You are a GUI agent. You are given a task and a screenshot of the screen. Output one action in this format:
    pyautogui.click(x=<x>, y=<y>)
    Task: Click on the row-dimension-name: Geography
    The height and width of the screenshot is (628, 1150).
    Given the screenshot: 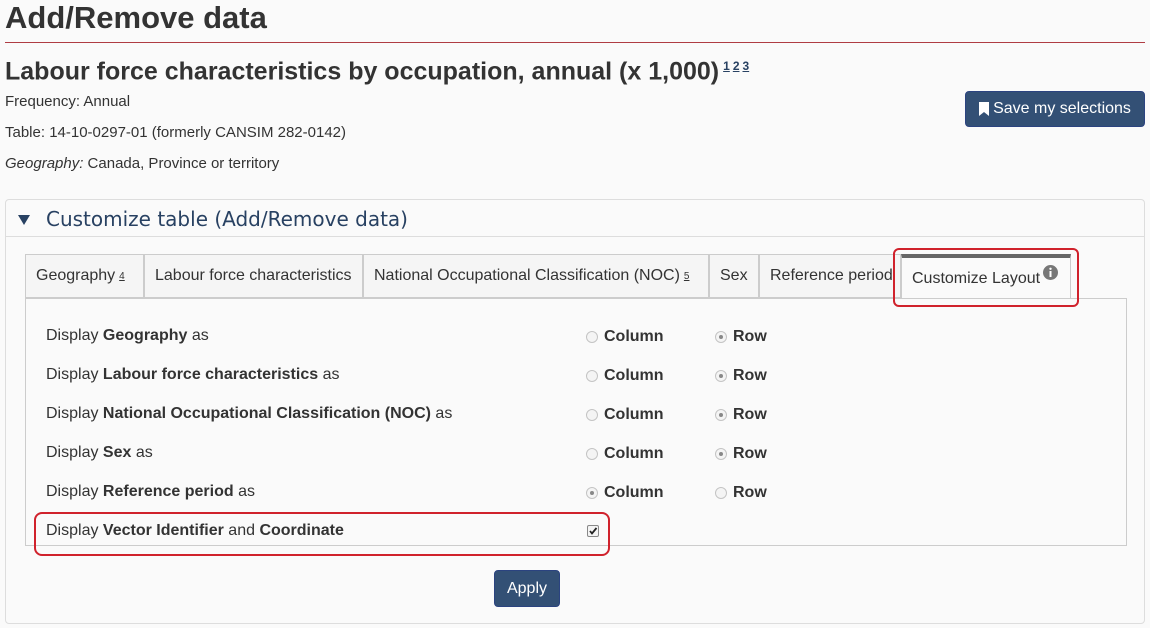 What is the action you would take?
    pyautogui.click(x=145, y=335)
    